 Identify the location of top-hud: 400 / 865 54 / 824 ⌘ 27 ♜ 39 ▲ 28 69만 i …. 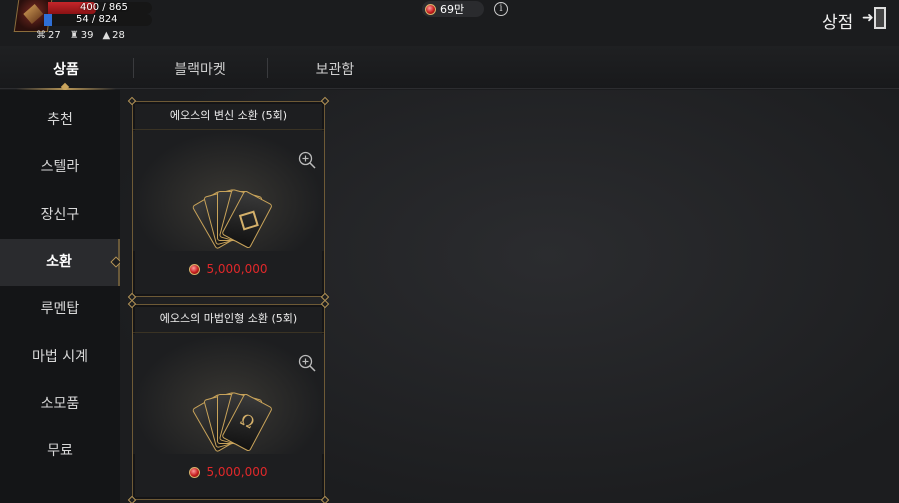
(449, 23).